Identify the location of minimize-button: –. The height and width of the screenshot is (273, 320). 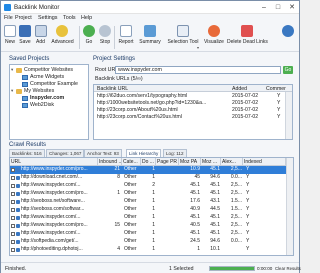
(264, 7).